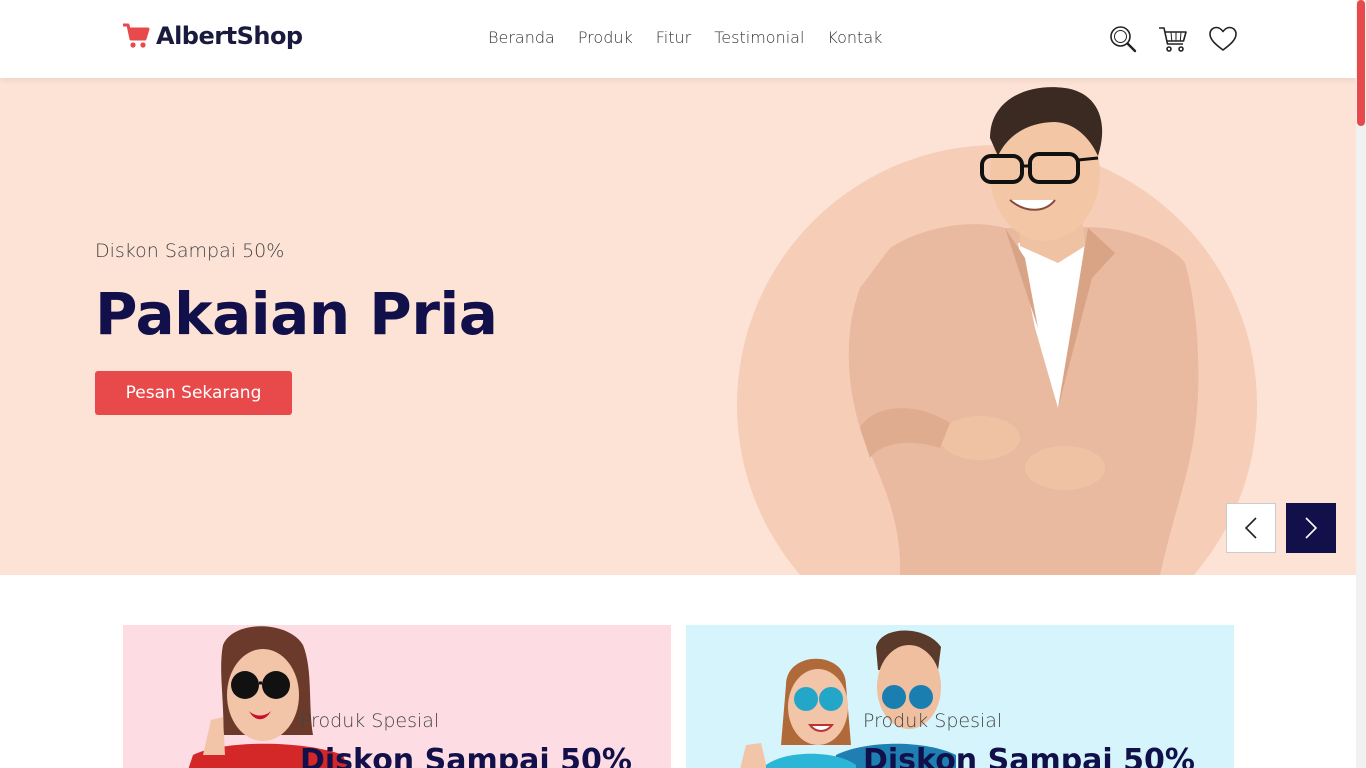  Describe the element at coordinates (960, 696) in the screenshot. I see `promo-banner-couple: Produk Spesial Diskon Sampai 50%` at that location.